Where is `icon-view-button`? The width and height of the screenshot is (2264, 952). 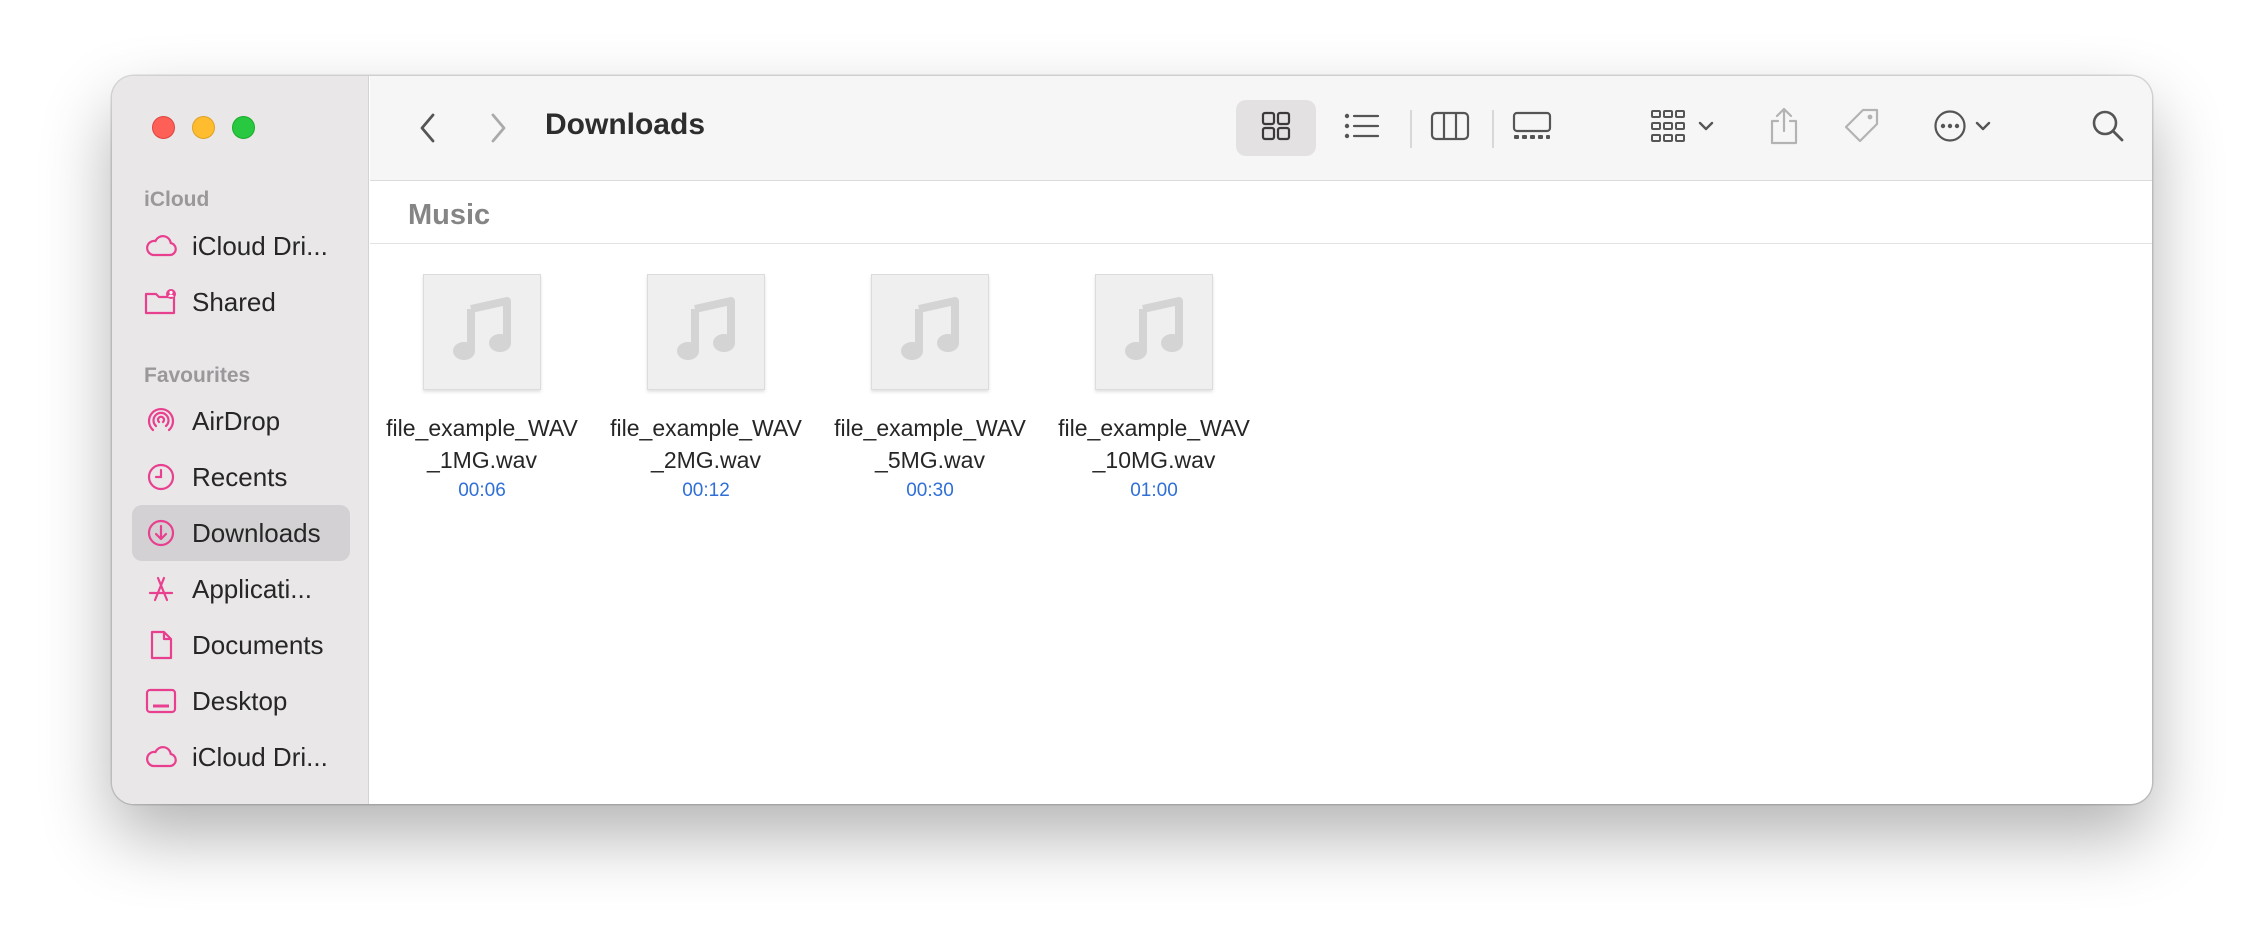
icon-view-button is located at coordinates (1276, 128).